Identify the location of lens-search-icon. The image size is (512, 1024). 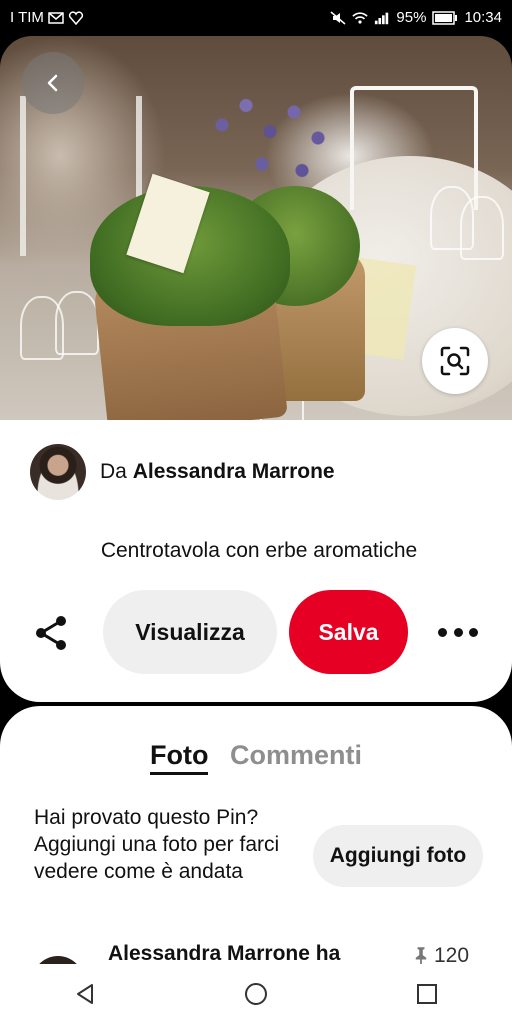
(455, 361).